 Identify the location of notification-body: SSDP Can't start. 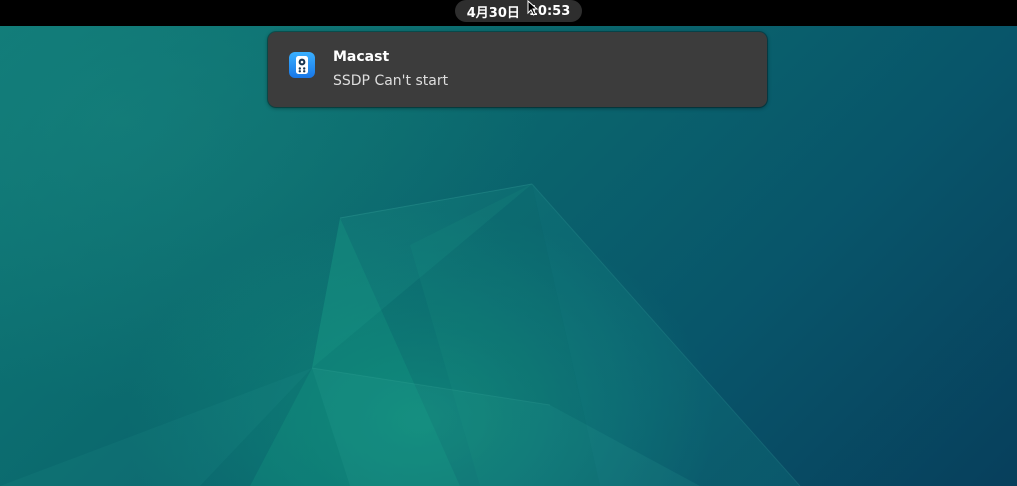
(391, 81).